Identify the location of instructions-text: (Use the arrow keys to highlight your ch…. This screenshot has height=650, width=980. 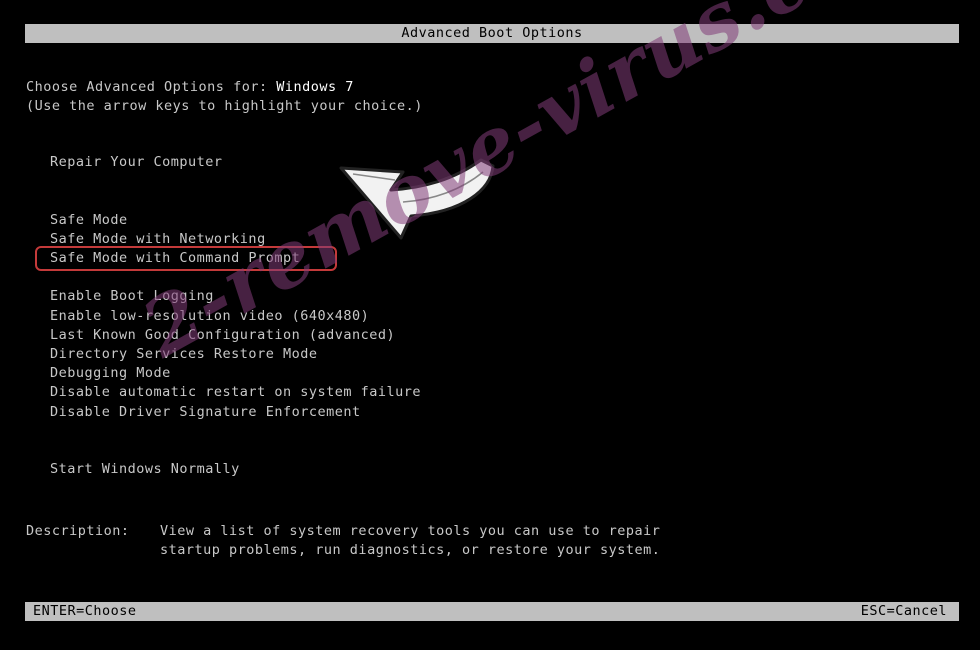
(224, 106).